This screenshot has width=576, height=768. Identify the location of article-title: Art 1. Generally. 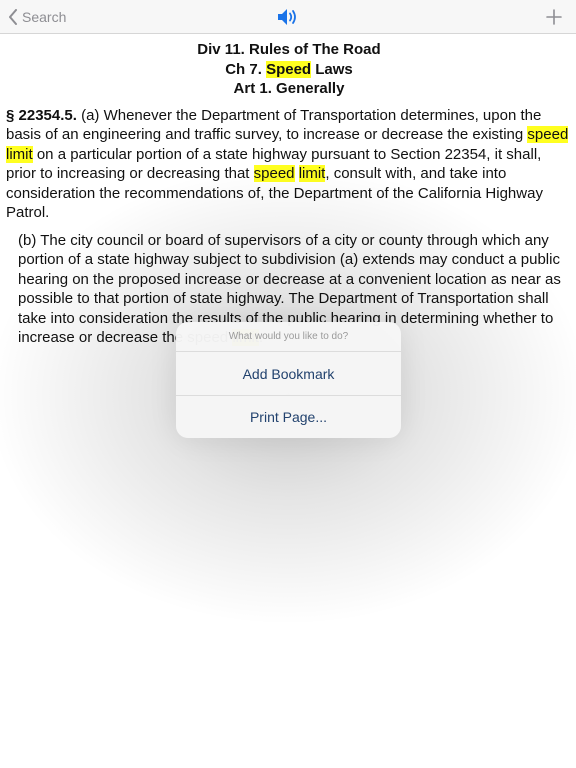
(289, 88).